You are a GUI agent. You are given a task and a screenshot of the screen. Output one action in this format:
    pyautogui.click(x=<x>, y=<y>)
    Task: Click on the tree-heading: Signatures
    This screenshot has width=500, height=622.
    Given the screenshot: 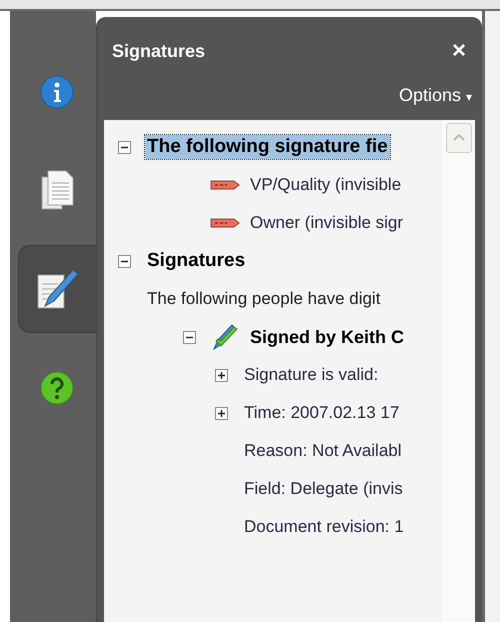 What is the action you would take?
    pyautogui.click(x=196, y=261)
    